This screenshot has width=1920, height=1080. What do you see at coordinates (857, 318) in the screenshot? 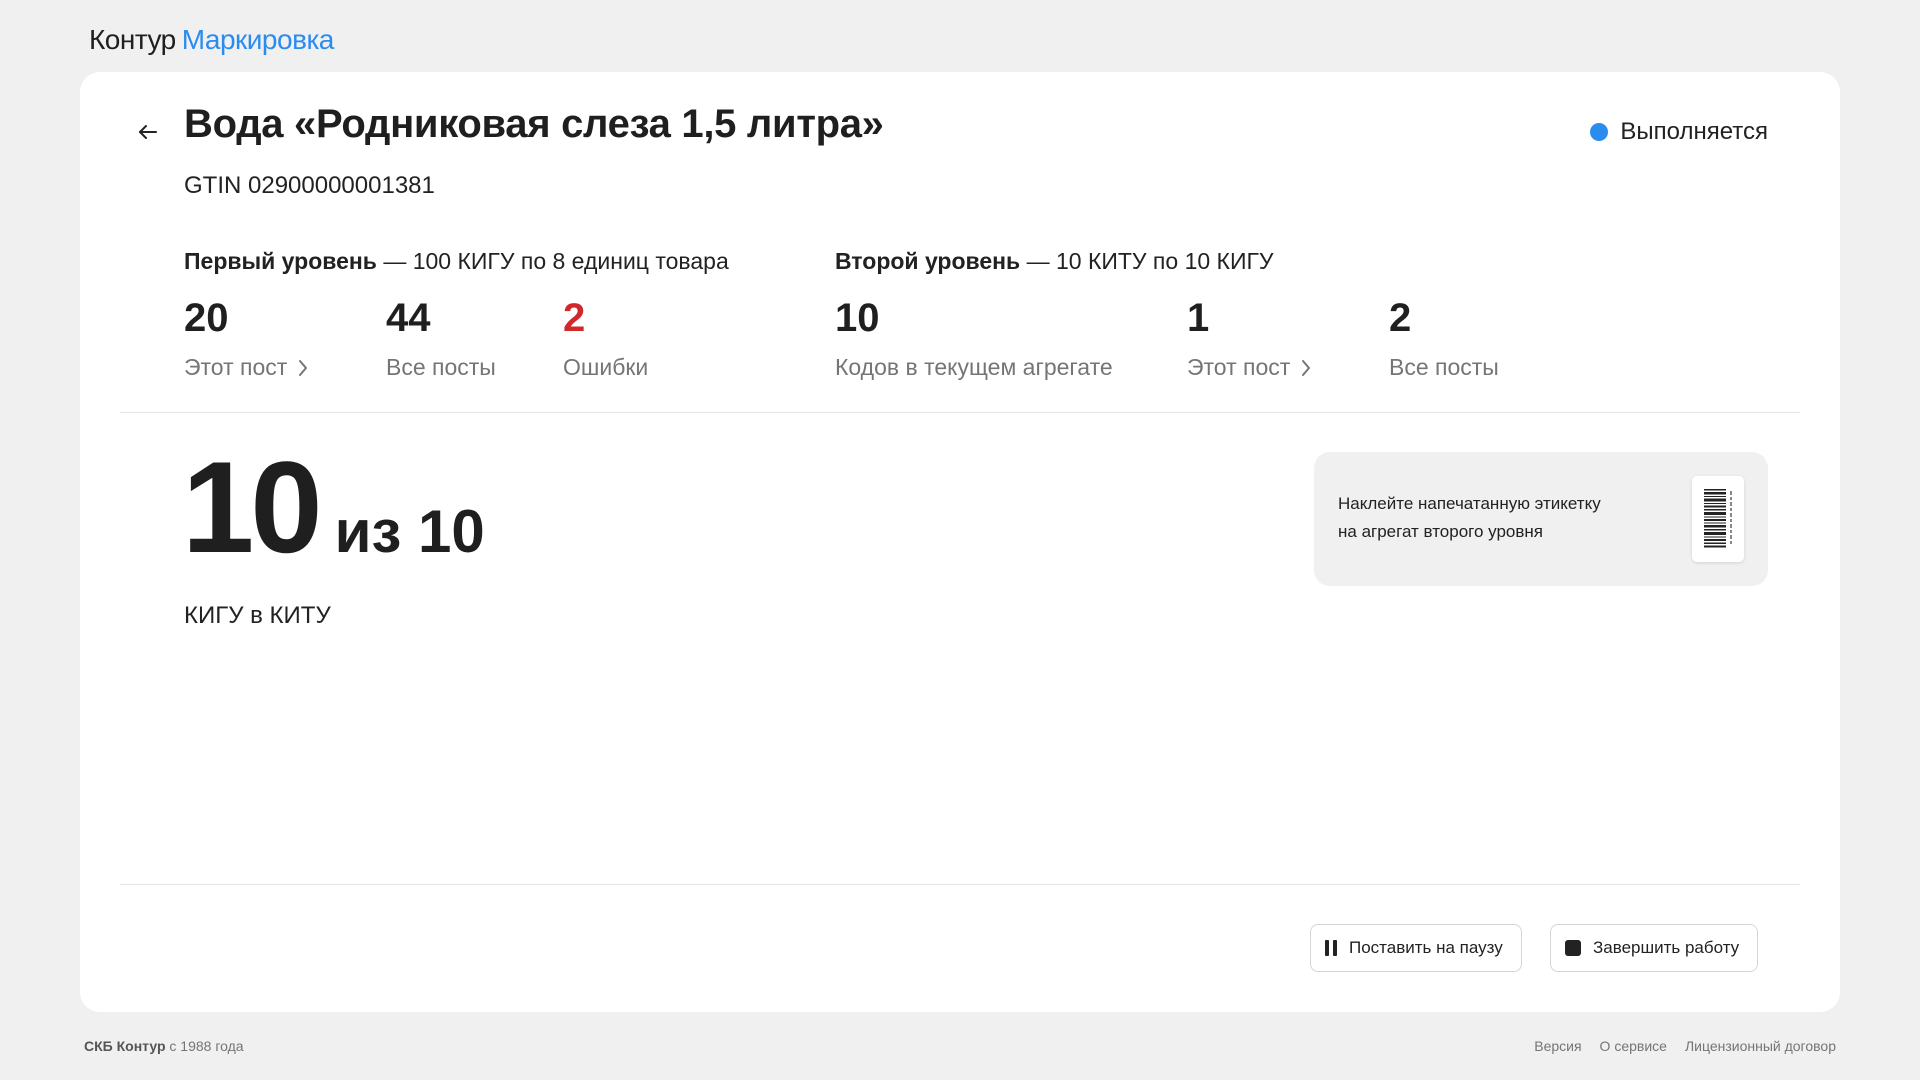
I see `stat-value: 10` at bounding box center [857, 318].